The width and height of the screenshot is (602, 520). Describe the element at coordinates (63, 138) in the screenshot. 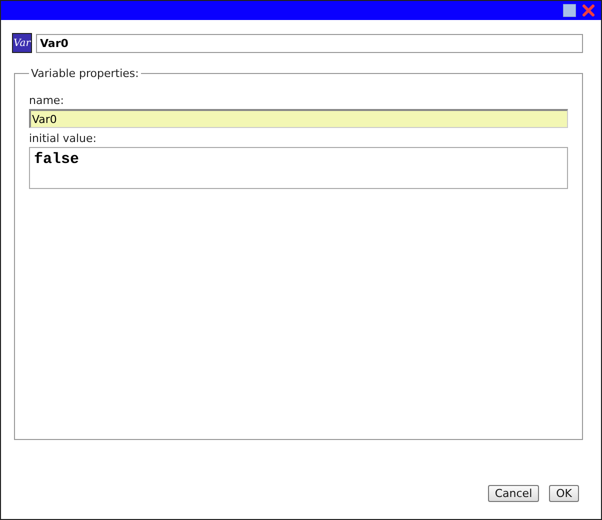

I see `field-label: initial value:` at that location.